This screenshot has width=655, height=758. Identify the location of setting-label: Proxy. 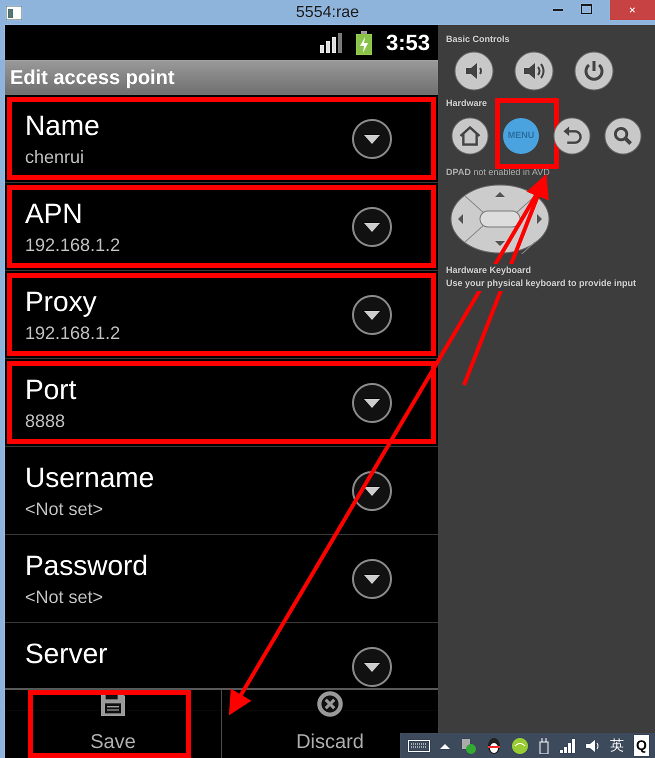
(61, 301).